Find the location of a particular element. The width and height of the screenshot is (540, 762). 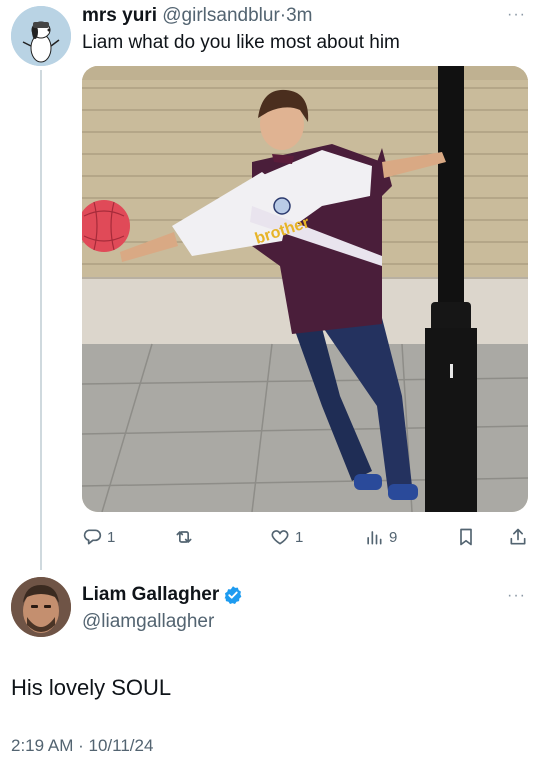

reply-count: 1 is located at coordinates (111, 537).